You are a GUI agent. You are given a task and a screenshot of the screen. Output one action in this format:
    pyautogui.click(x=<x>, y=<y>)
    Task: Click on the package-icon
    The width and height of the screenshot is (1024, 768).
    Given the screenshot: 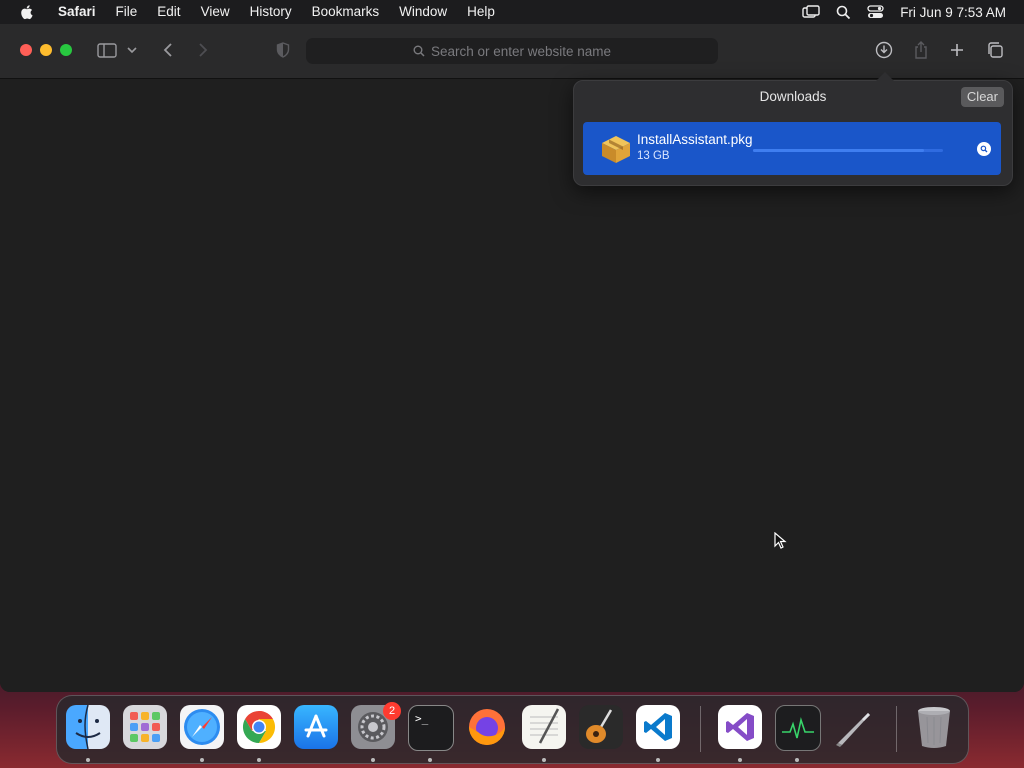 What is the action you would take?
    pyautogui.click(x=616, y=149)
    